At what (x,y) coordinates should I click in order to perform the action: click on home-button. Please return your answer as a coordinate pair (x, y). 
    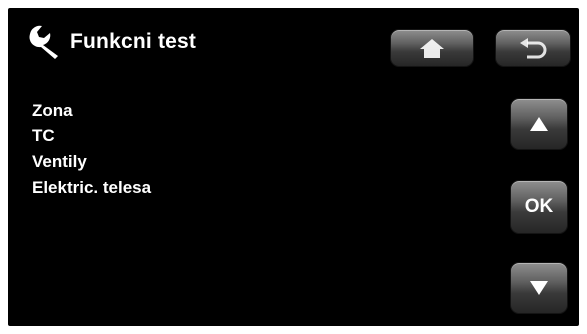
    Looking at the image, I should click on (432, 48).